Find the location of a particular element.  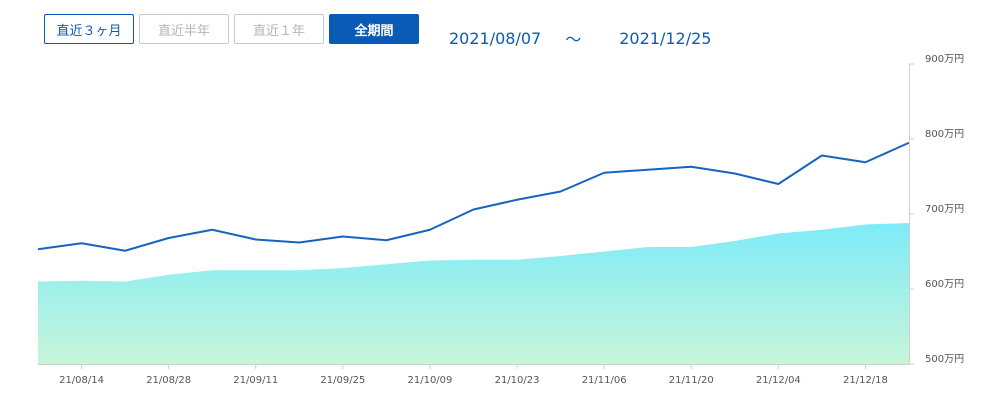

x-tick-label: 21/10/23 is located at coordinates (517, 380).